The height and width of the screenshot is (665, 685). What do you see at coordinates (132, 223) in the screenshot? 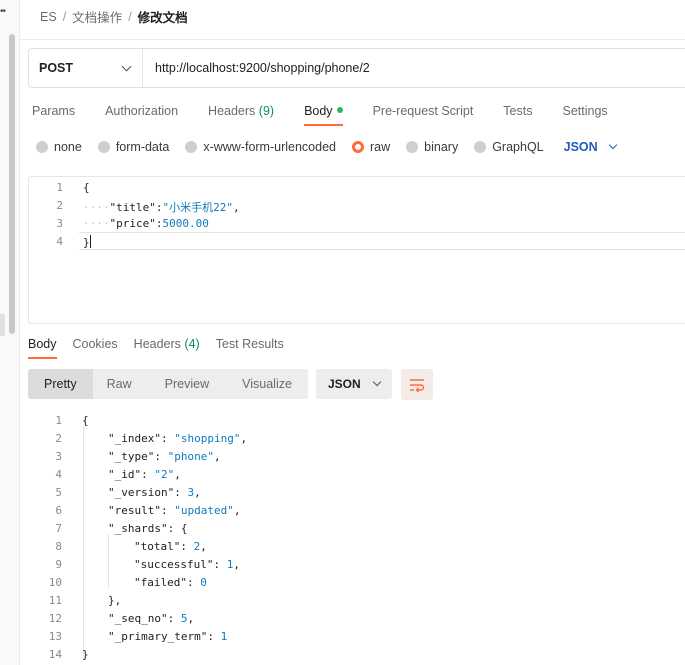
I see `json-key: "price"` at bounding box center [132, 223].